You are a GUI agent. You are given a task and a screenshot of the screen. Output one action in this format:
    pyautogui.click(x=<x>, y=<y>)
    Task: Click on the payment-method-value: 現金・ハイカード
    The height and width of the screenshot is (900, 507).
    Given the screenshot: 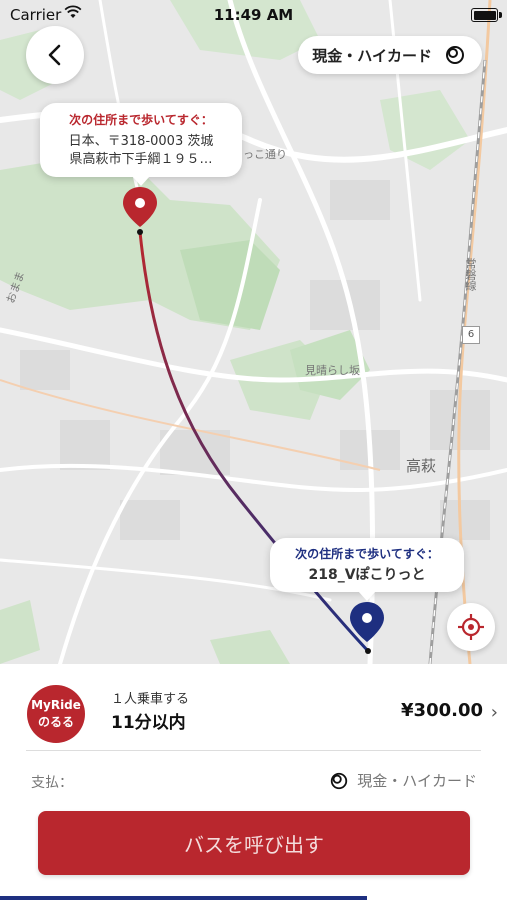 What is the action you would take?
    pyautogui.click(x=417, y=781)
    